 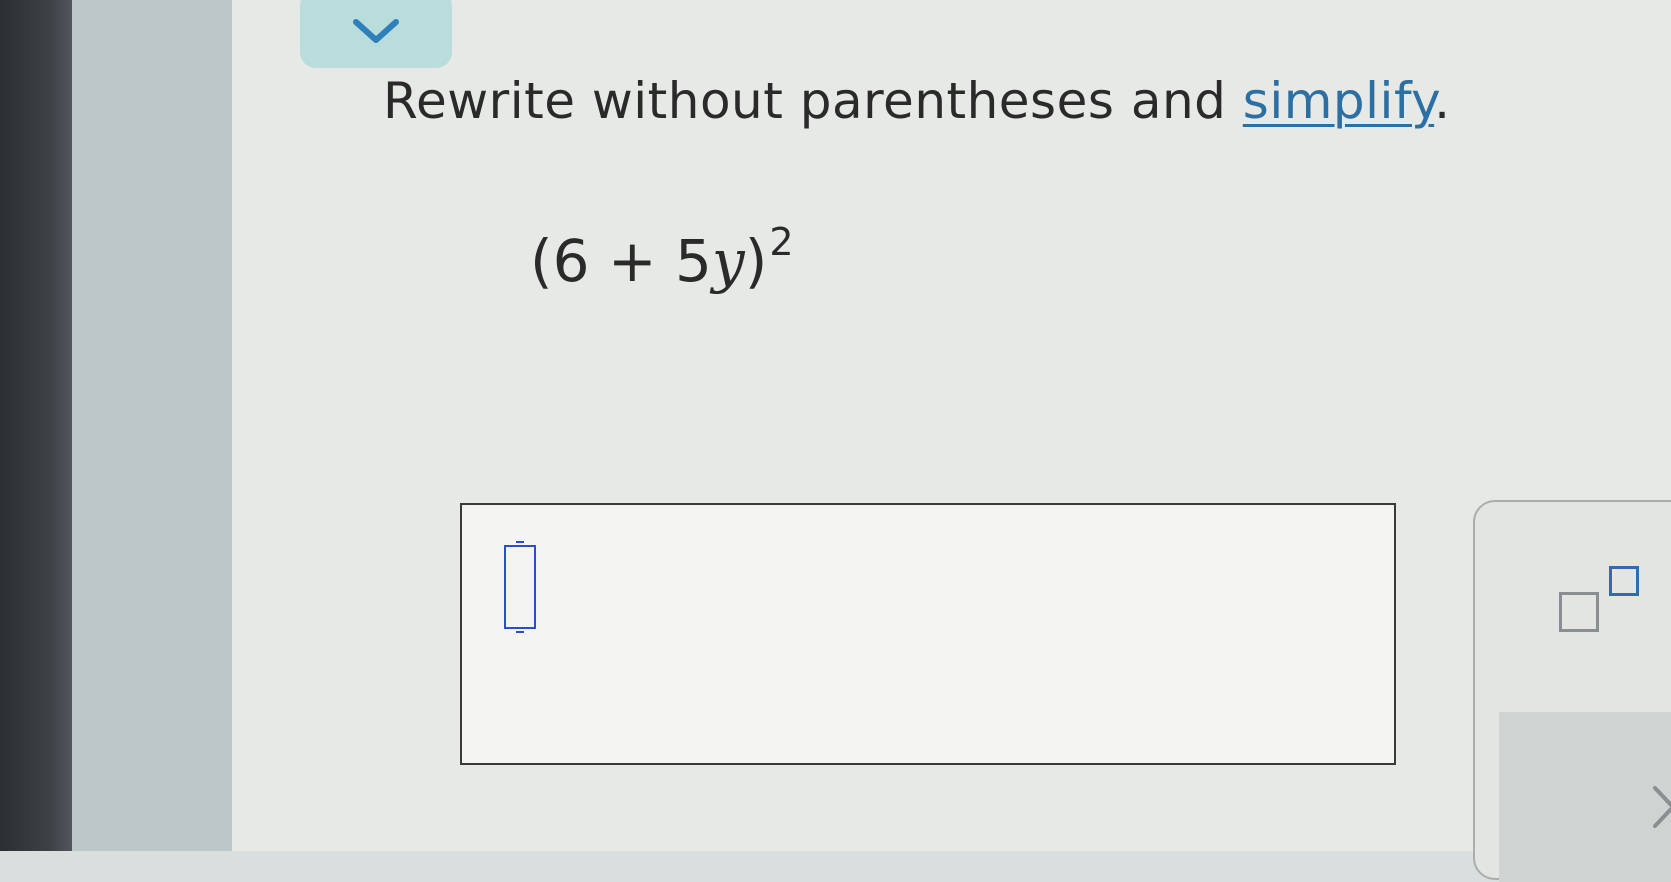 What do you see at coordinates (36, 425) in the screenshot?
I see `screen-bezel` at bounding box center [36, 425].